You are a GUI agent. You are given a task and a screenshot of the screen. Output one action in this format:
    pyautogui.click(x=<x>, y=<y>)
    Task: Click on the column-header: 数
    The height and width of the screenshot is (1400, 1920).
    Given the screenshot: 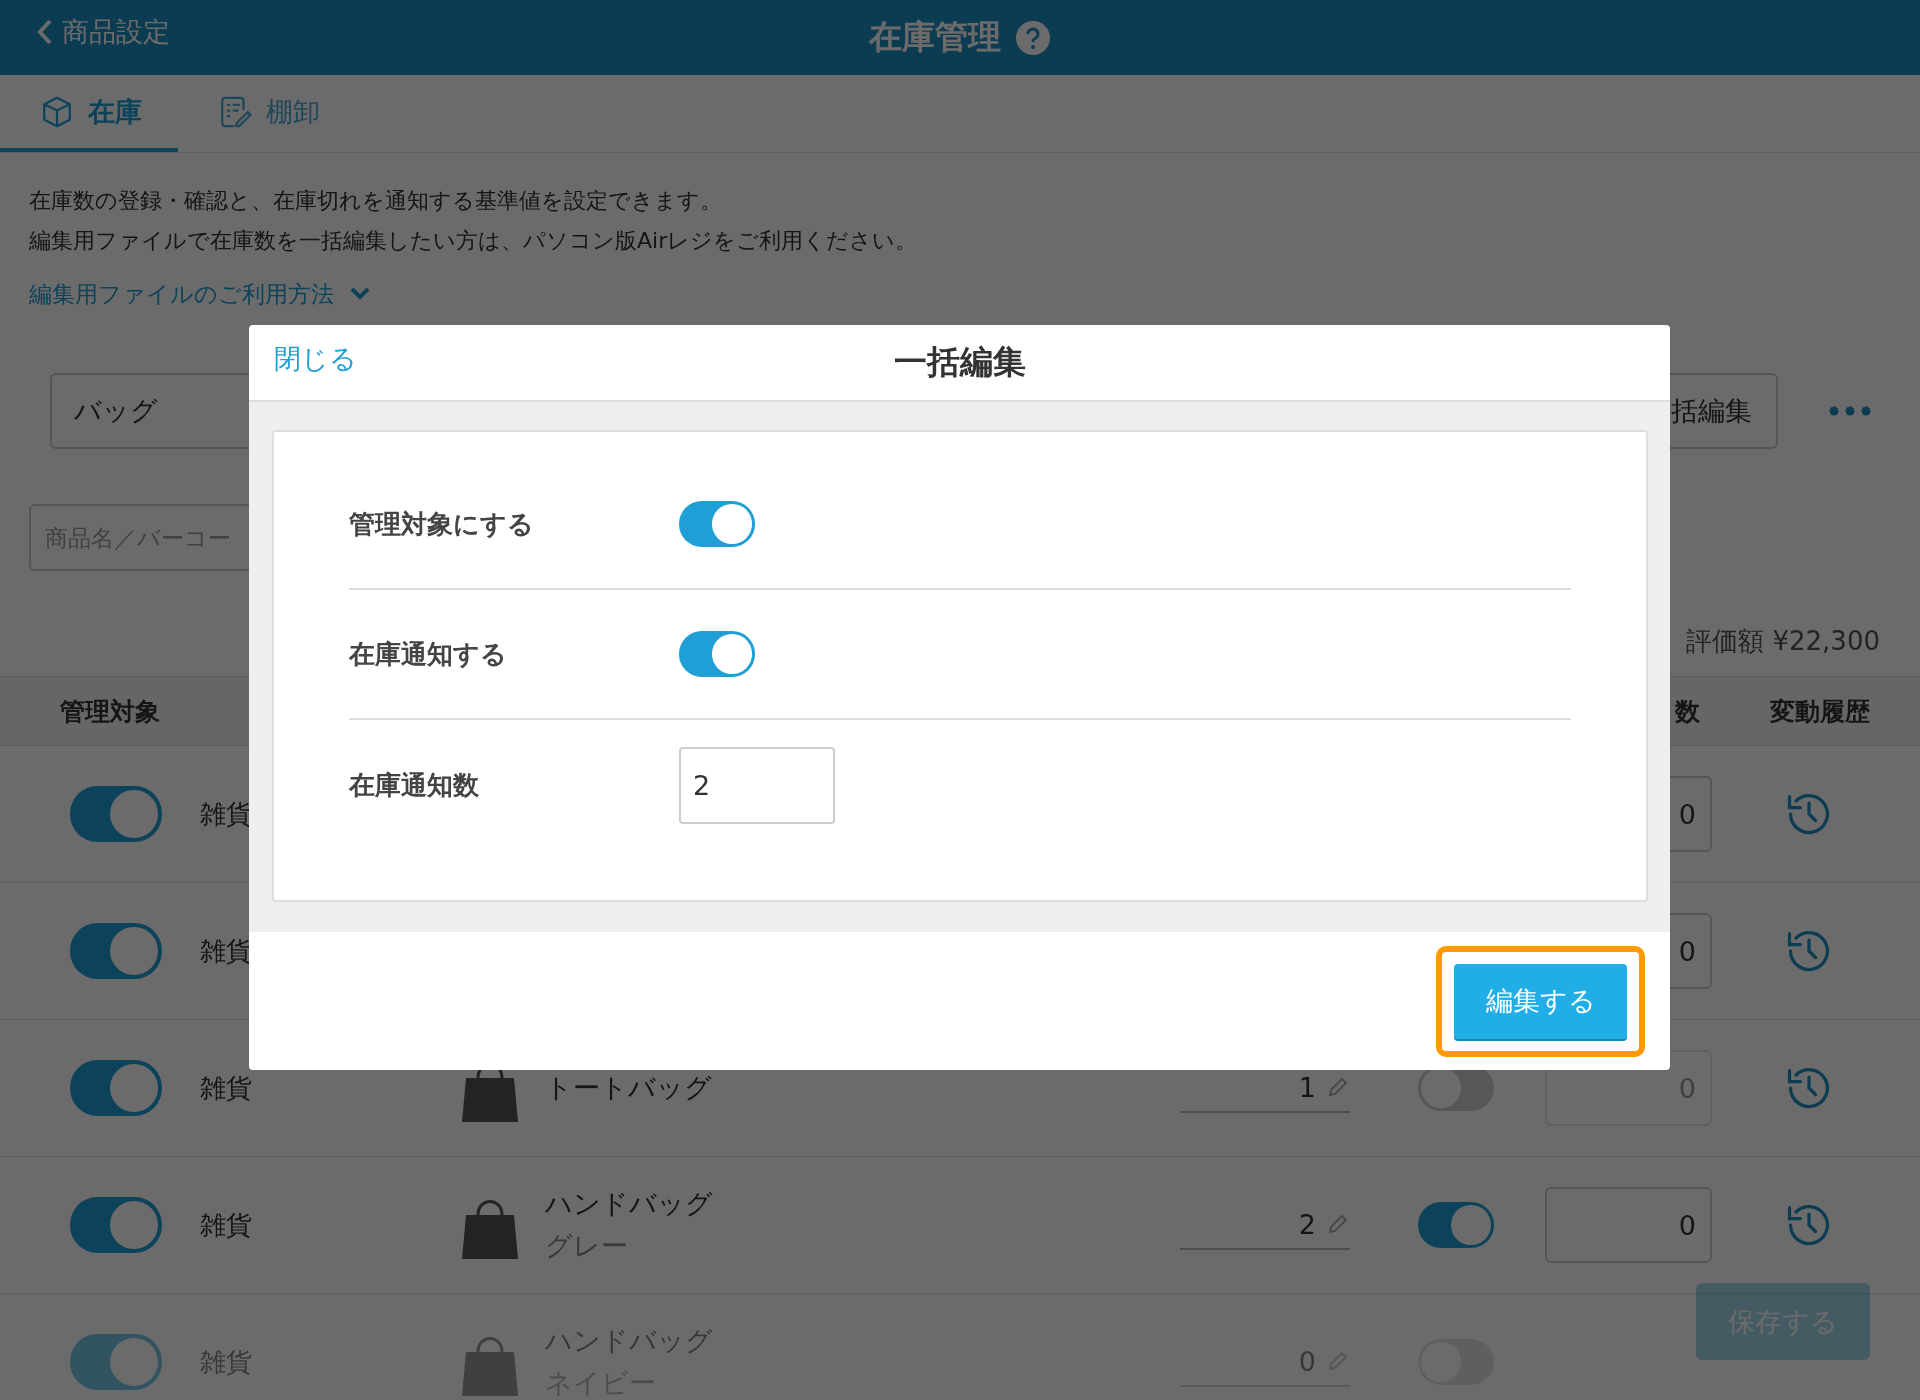 What is the action you would take?
    pyautogui.click(x=1688, y=711)
    